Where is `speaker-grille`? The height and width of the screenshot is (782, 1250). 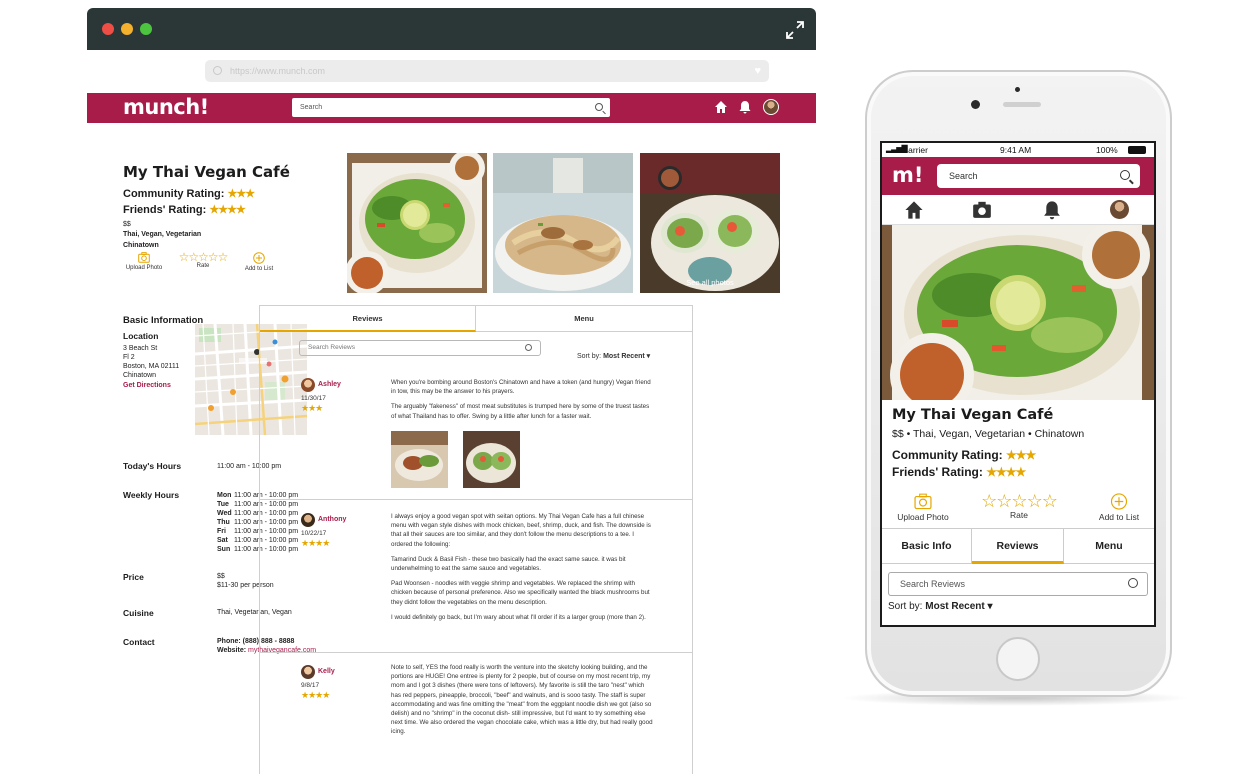
speaker-grille is located at coordinates (1022, 104).